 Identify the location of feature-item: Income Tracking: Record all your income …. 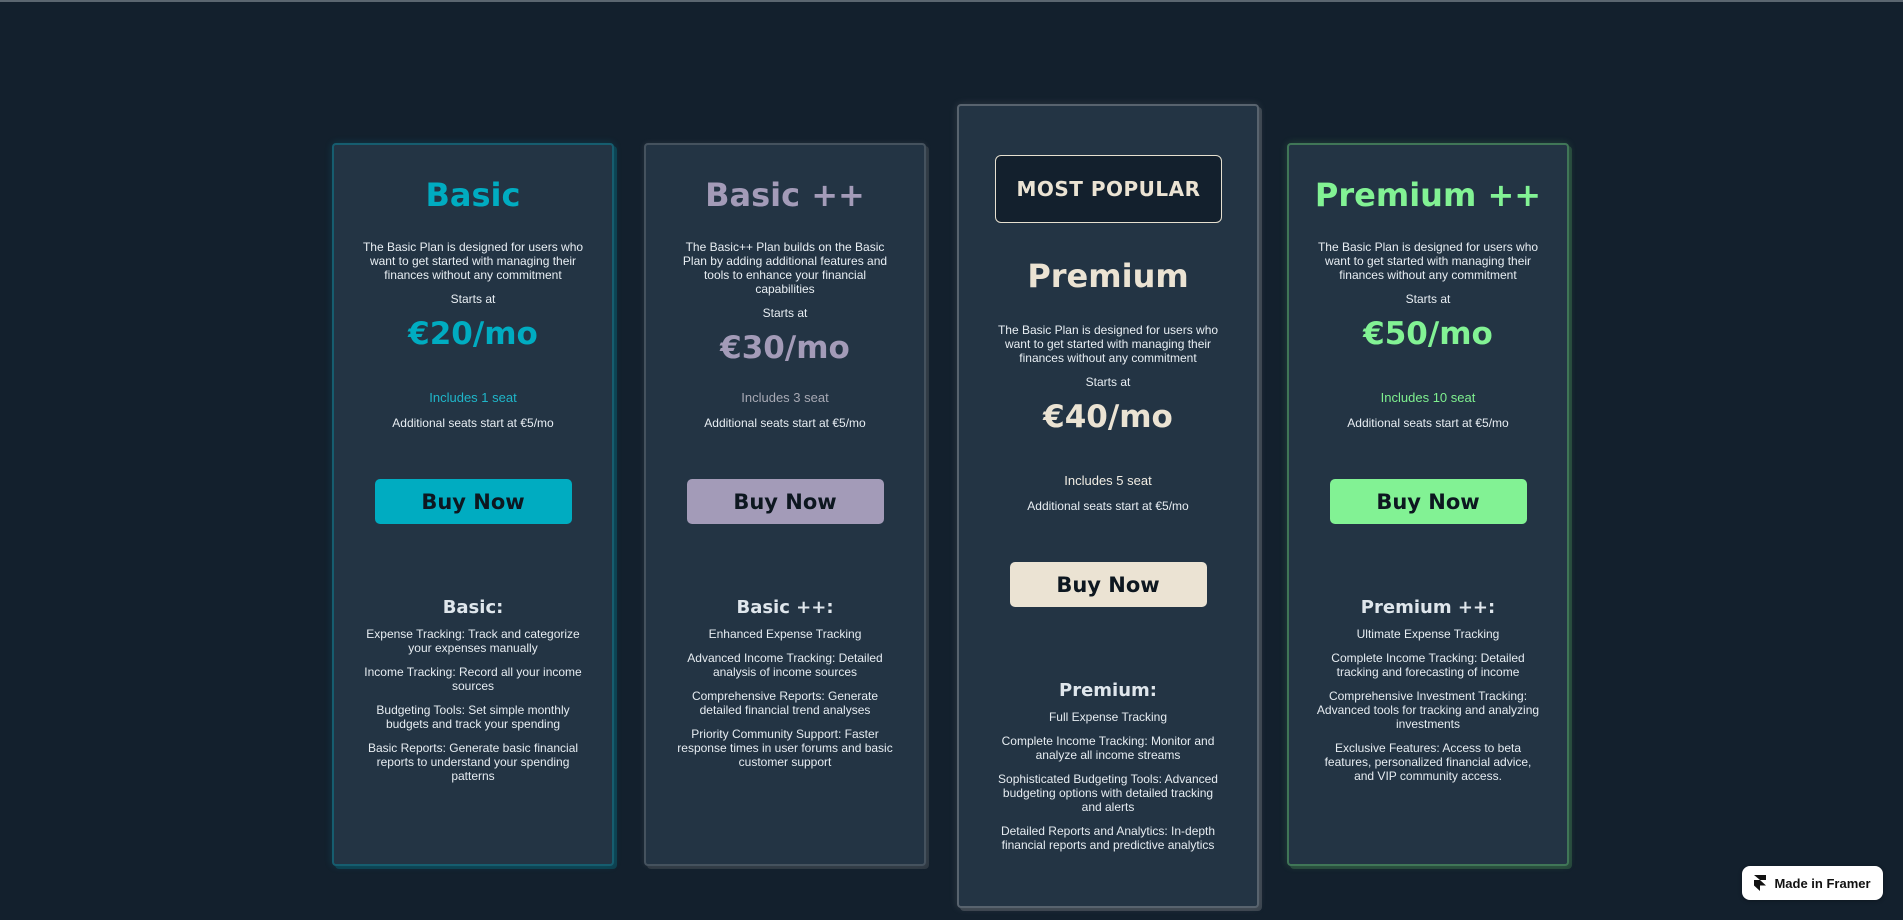
(473, 679).